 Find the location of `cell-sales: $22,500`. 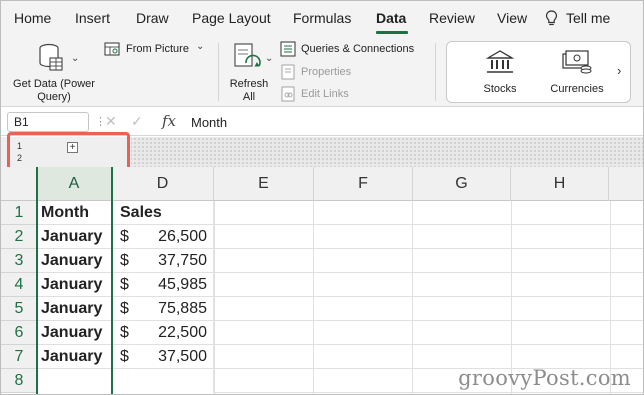

cell-sales: $22,500 is located at coordinates (163, 333).